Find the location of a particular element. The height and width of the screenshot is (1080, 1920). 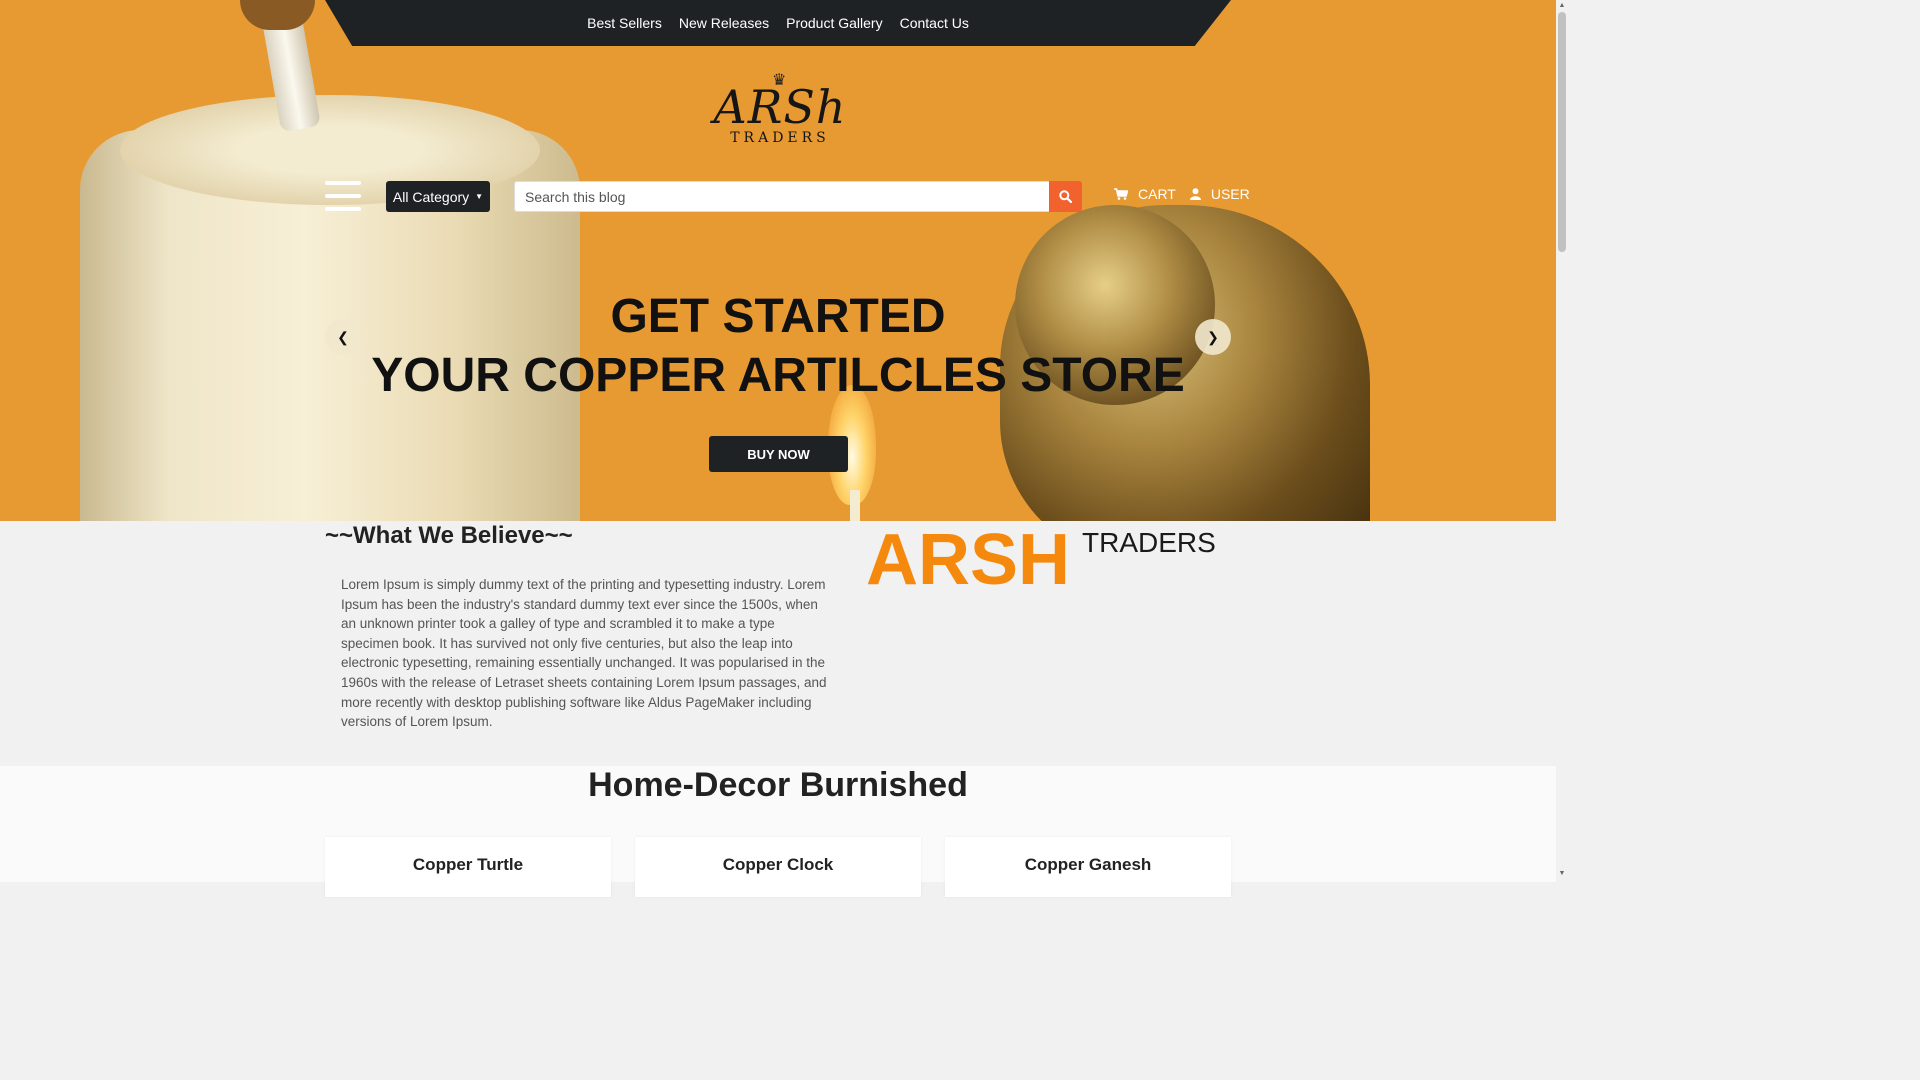

search-icon is located at coordinates (1065, 196).